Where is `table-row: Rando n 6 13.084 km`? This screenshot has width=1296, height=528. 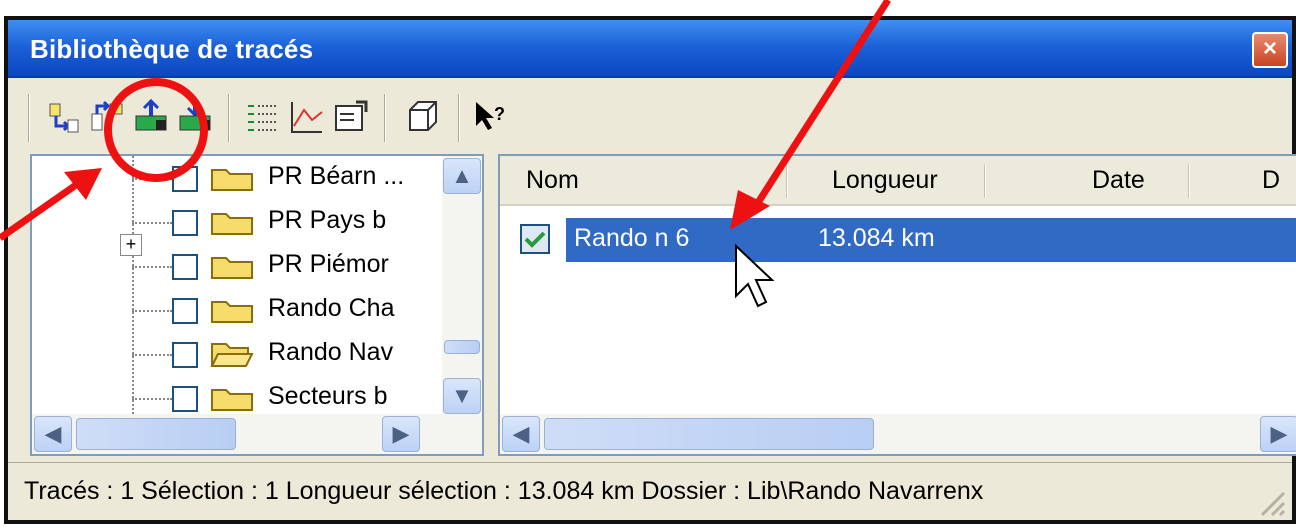
table-row: Rando n 6 13.084 km is located at coordinates (898, 240).